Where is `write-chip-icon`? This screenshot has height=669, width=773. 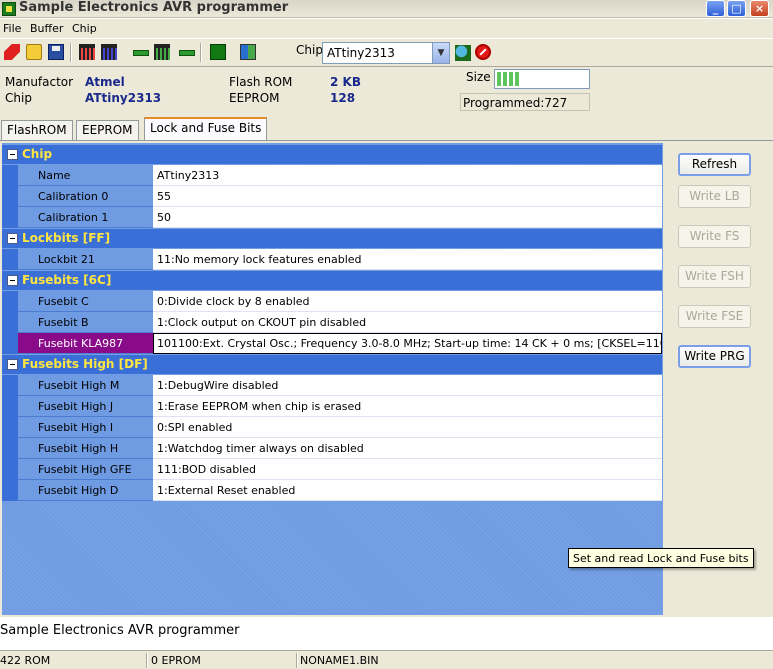 write-chip-icon is located at coordinates (109, 52).